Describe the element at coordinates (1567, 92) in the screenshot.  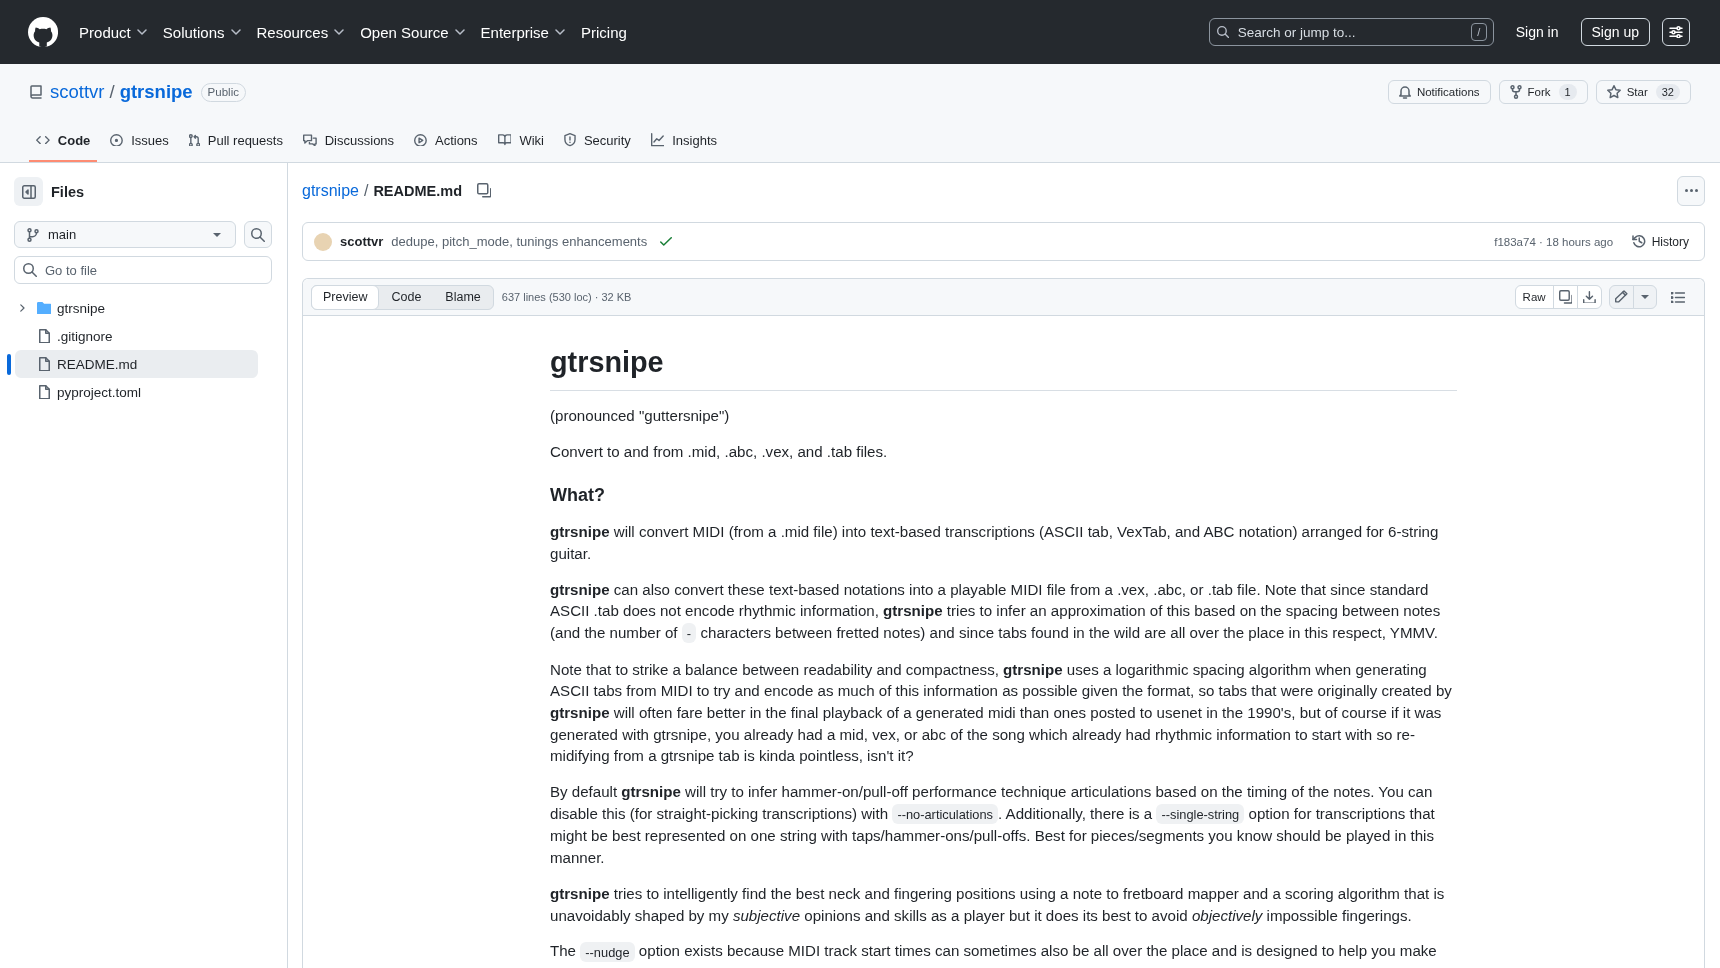
I see `fork-count: 1` at that location.